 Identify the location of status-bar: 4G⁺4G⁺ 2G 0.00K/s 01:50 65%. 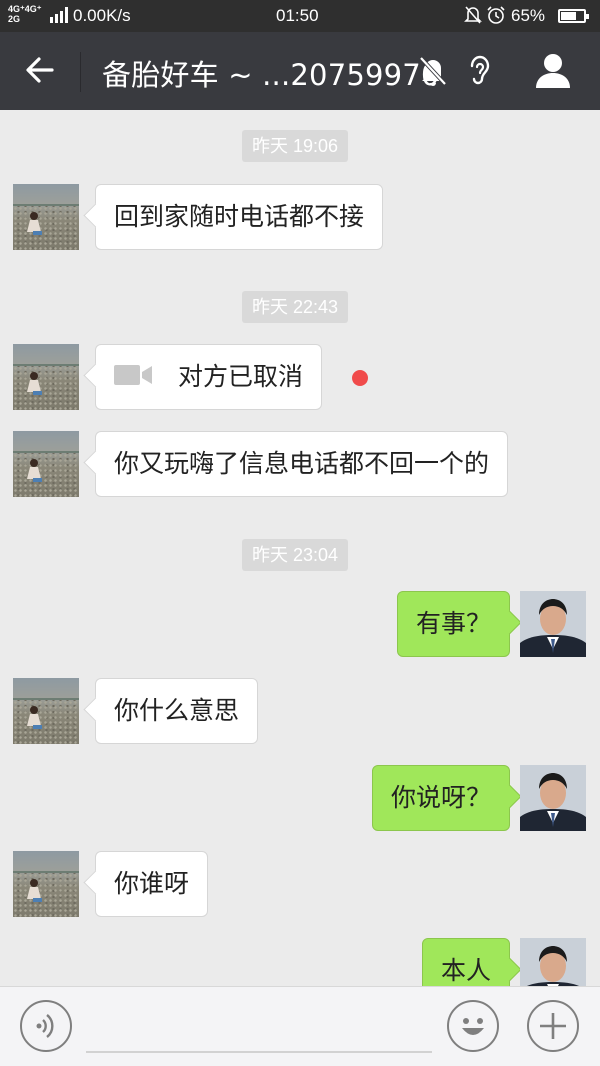
(300, 16).